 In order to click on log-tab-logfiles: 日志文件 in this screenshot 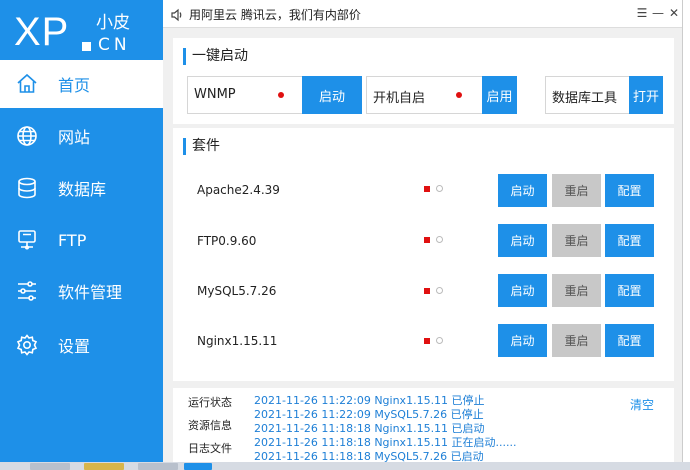, I will do `click(210, 448)`.